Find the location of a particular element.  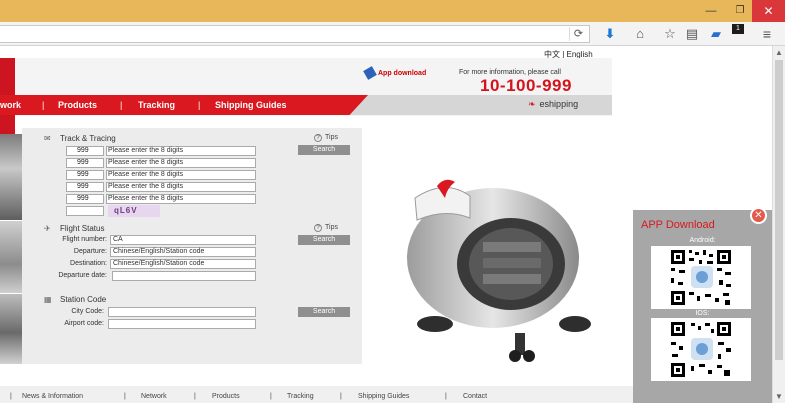

browser-toolbar: ⟳ ⬇ ⌂ ☆ ▤ ▰ 1 ≡ is located at coordinates (392, 34).